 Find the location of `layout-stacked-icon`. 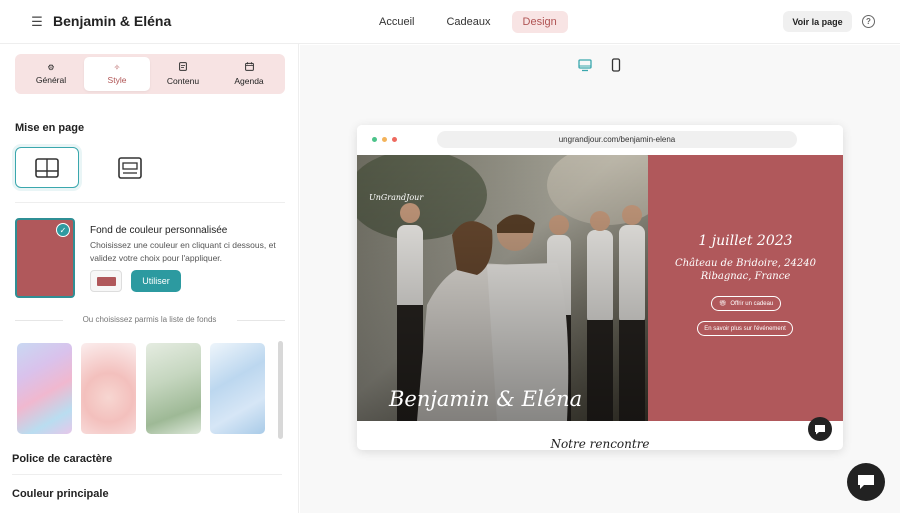

layout-stacked-icon is located at coordinates (130, 167).